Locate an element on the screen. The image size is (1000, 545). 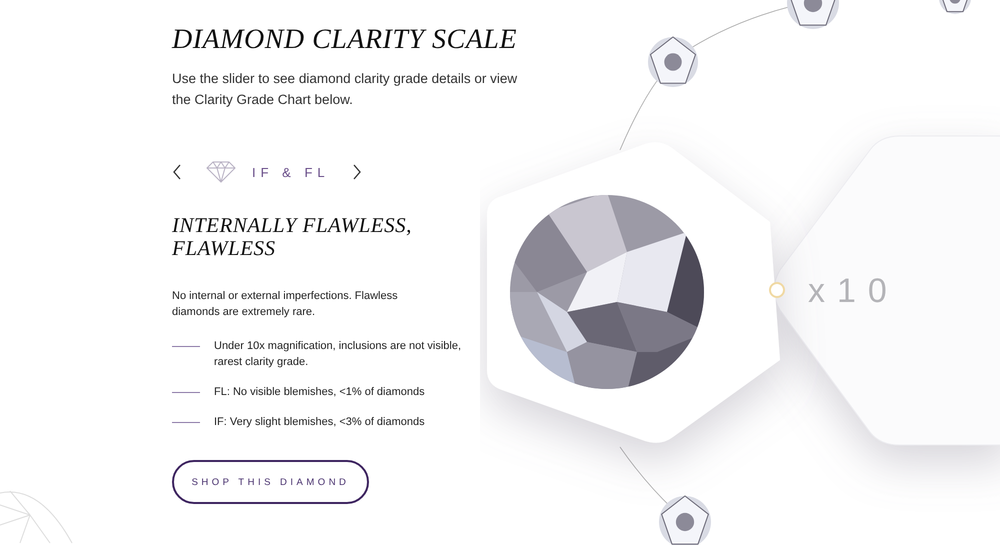
intro-text: Use the slider to see diamond clarity grade details or view the Clarity Grade Chart below. is located at coordinates (345, 89).